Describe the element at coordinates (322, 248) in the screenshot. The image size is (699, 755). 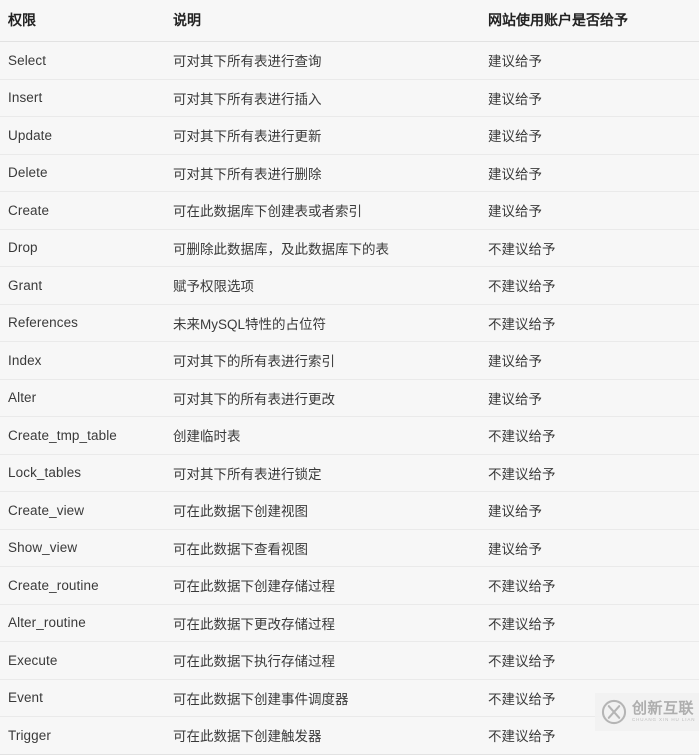
I see `cell-desc: 可删除此数据库，及此数据库下的表` at that location.